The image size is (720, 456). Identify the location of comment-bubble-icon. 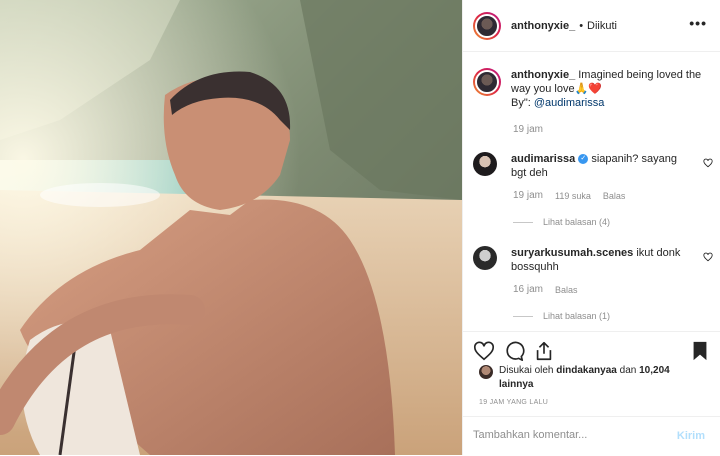
(514, 351).